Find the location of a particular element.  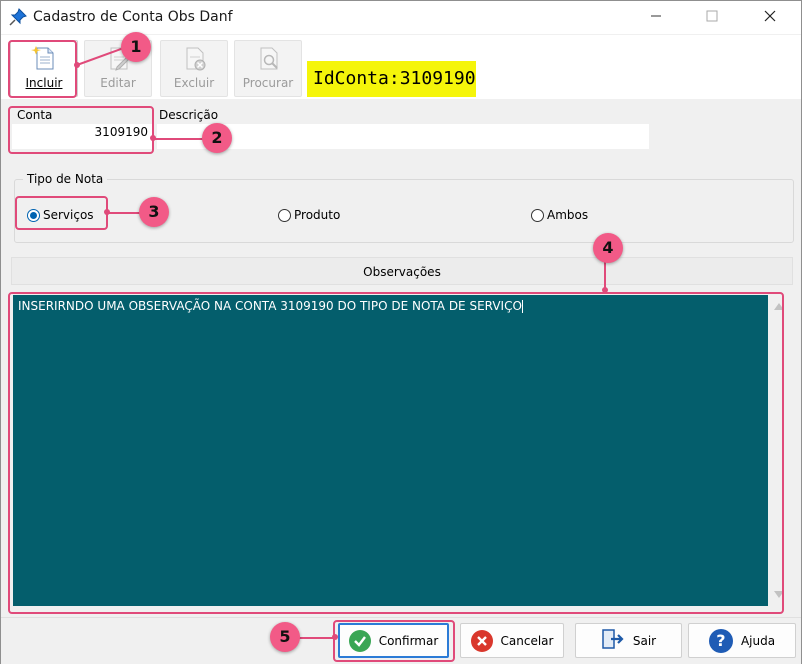

help-icon: ? is located at coordinates (720, 640).